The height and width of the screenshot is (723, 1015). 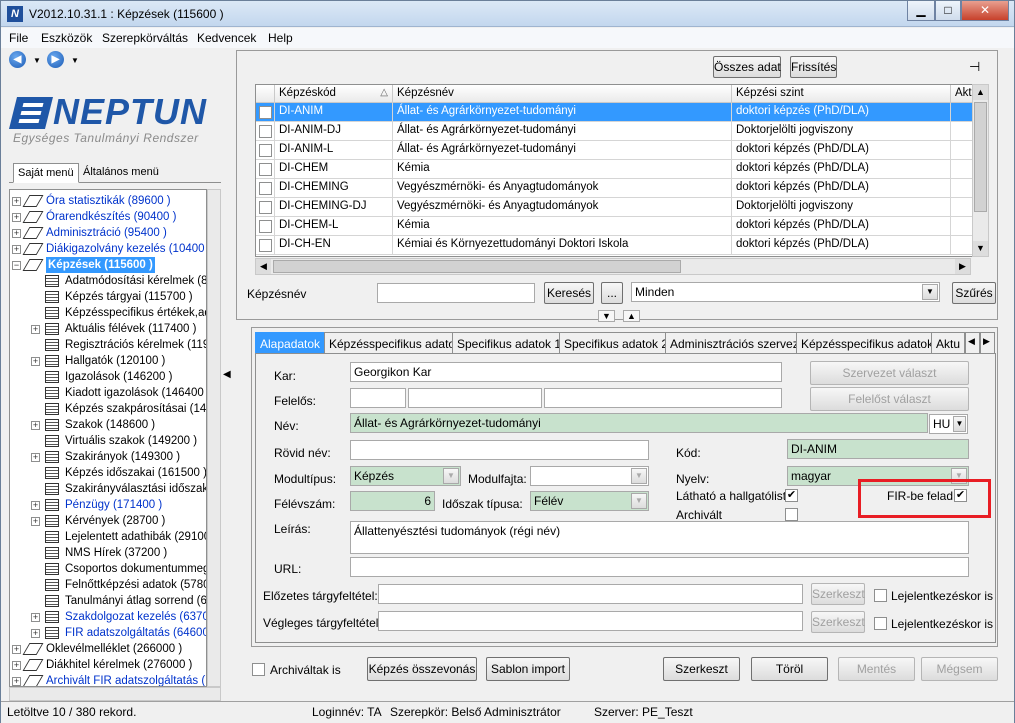 What do you see at coordinates (334, 150) in the screenshot?
I see `table-cell: DI-ANIM-L` at bounding box center [334, 150].